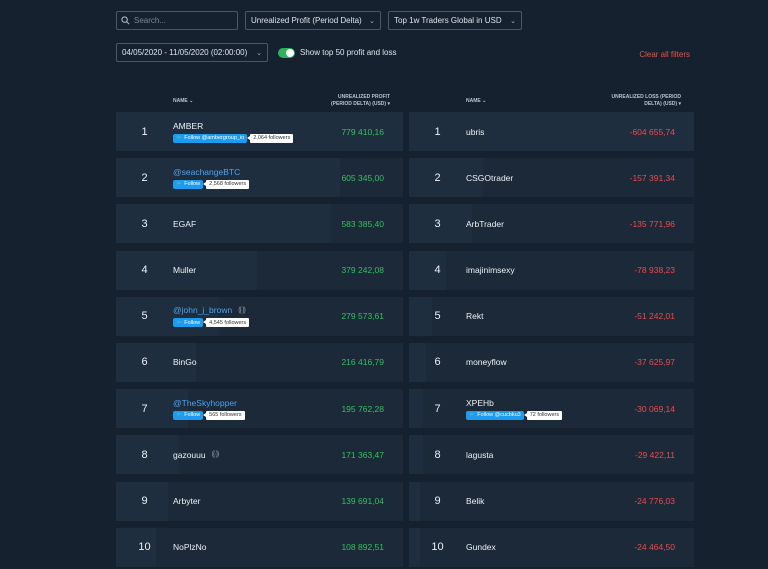 Image resolution: width=768 pixels, height=569 pixels. What do you see at coordinates (437, 223) in the screenshot?
I see `row-rank: 3` at bounding box center [437, 223].